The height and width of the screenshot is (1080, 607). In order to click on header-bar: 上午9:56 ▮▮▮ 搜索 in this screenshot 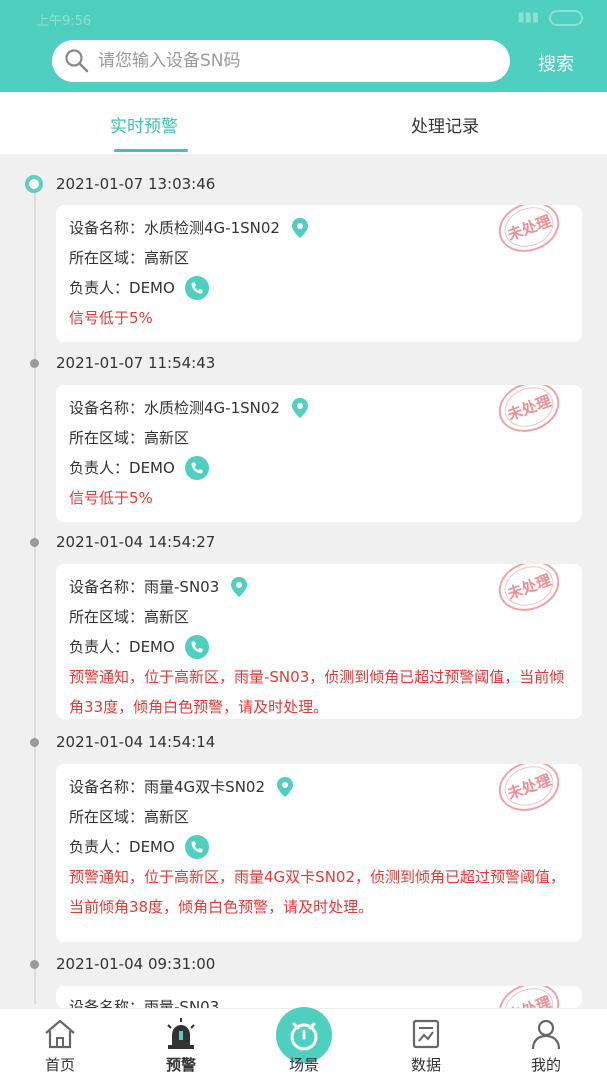, I will do `click(303, 46)`.